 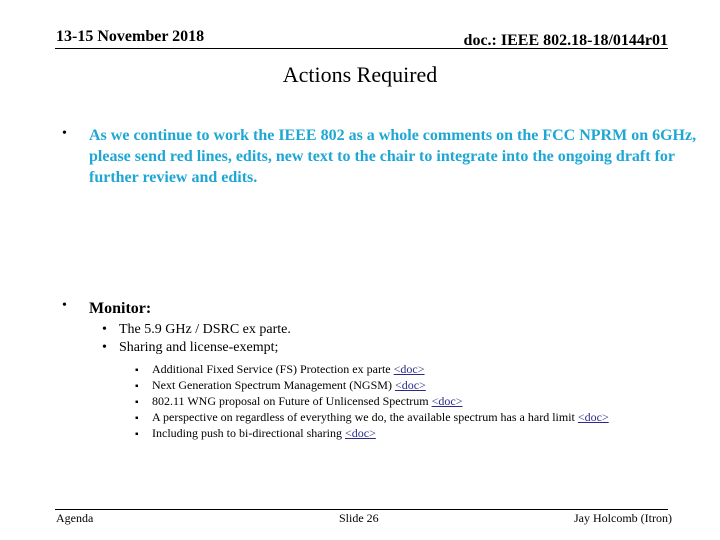 What do you see at coordinates (361, 509) in the screenshot?
I see `footer-divider` at bounding box center [361, 509].